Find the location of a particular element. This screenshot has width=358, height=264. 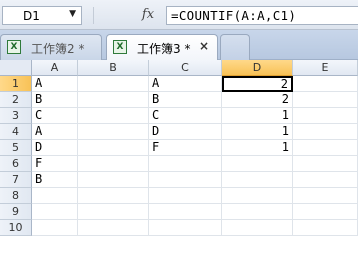

column-header-d: D is located at coordinates (257, 68).